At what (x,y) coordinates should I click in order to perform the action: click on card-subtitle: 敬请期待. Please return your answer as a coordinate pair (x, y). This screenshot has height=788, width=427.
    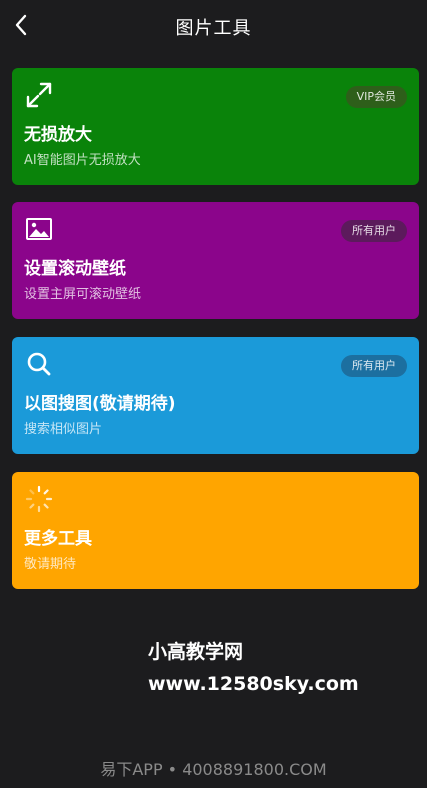
    Looking at the image, I should click on (50, 564).